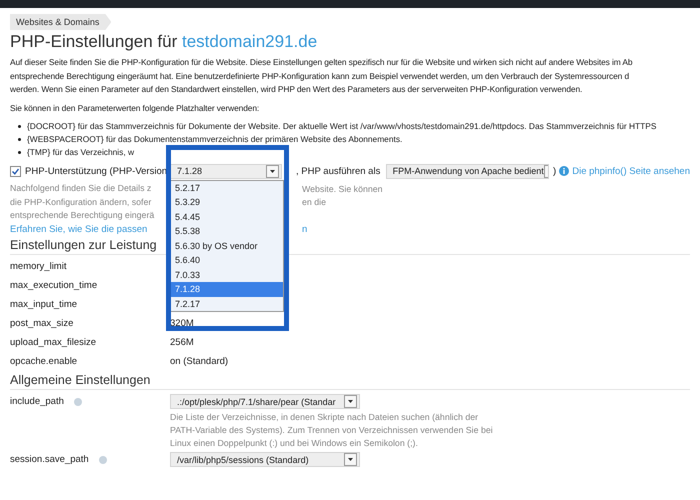  Describe the element at coordinates (53, 342) in the screenshot. I see `setting-name: upload_max_filesize` at that location.